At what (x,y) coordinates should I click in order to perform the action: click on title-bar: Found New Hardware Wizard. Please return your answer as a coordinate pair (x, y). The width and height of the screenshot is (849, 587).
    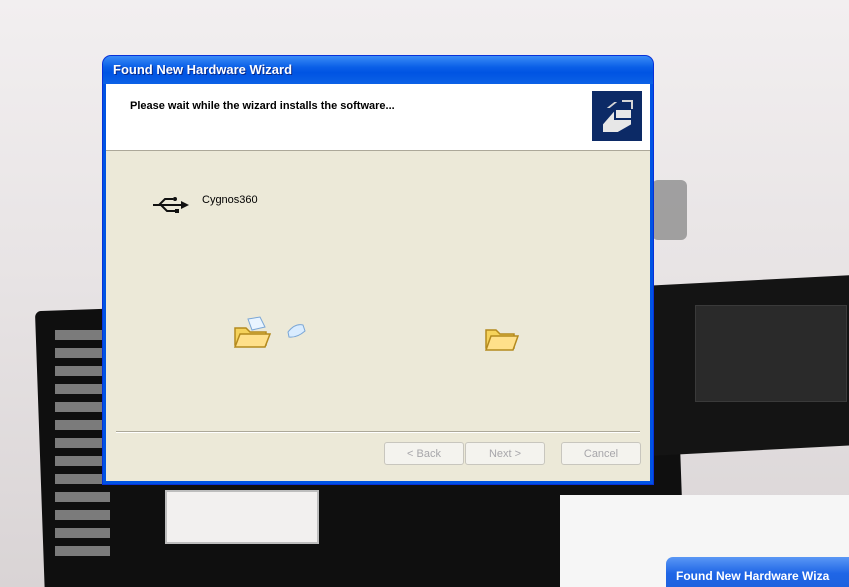
    Looking at the image, I should click on (378, 70).